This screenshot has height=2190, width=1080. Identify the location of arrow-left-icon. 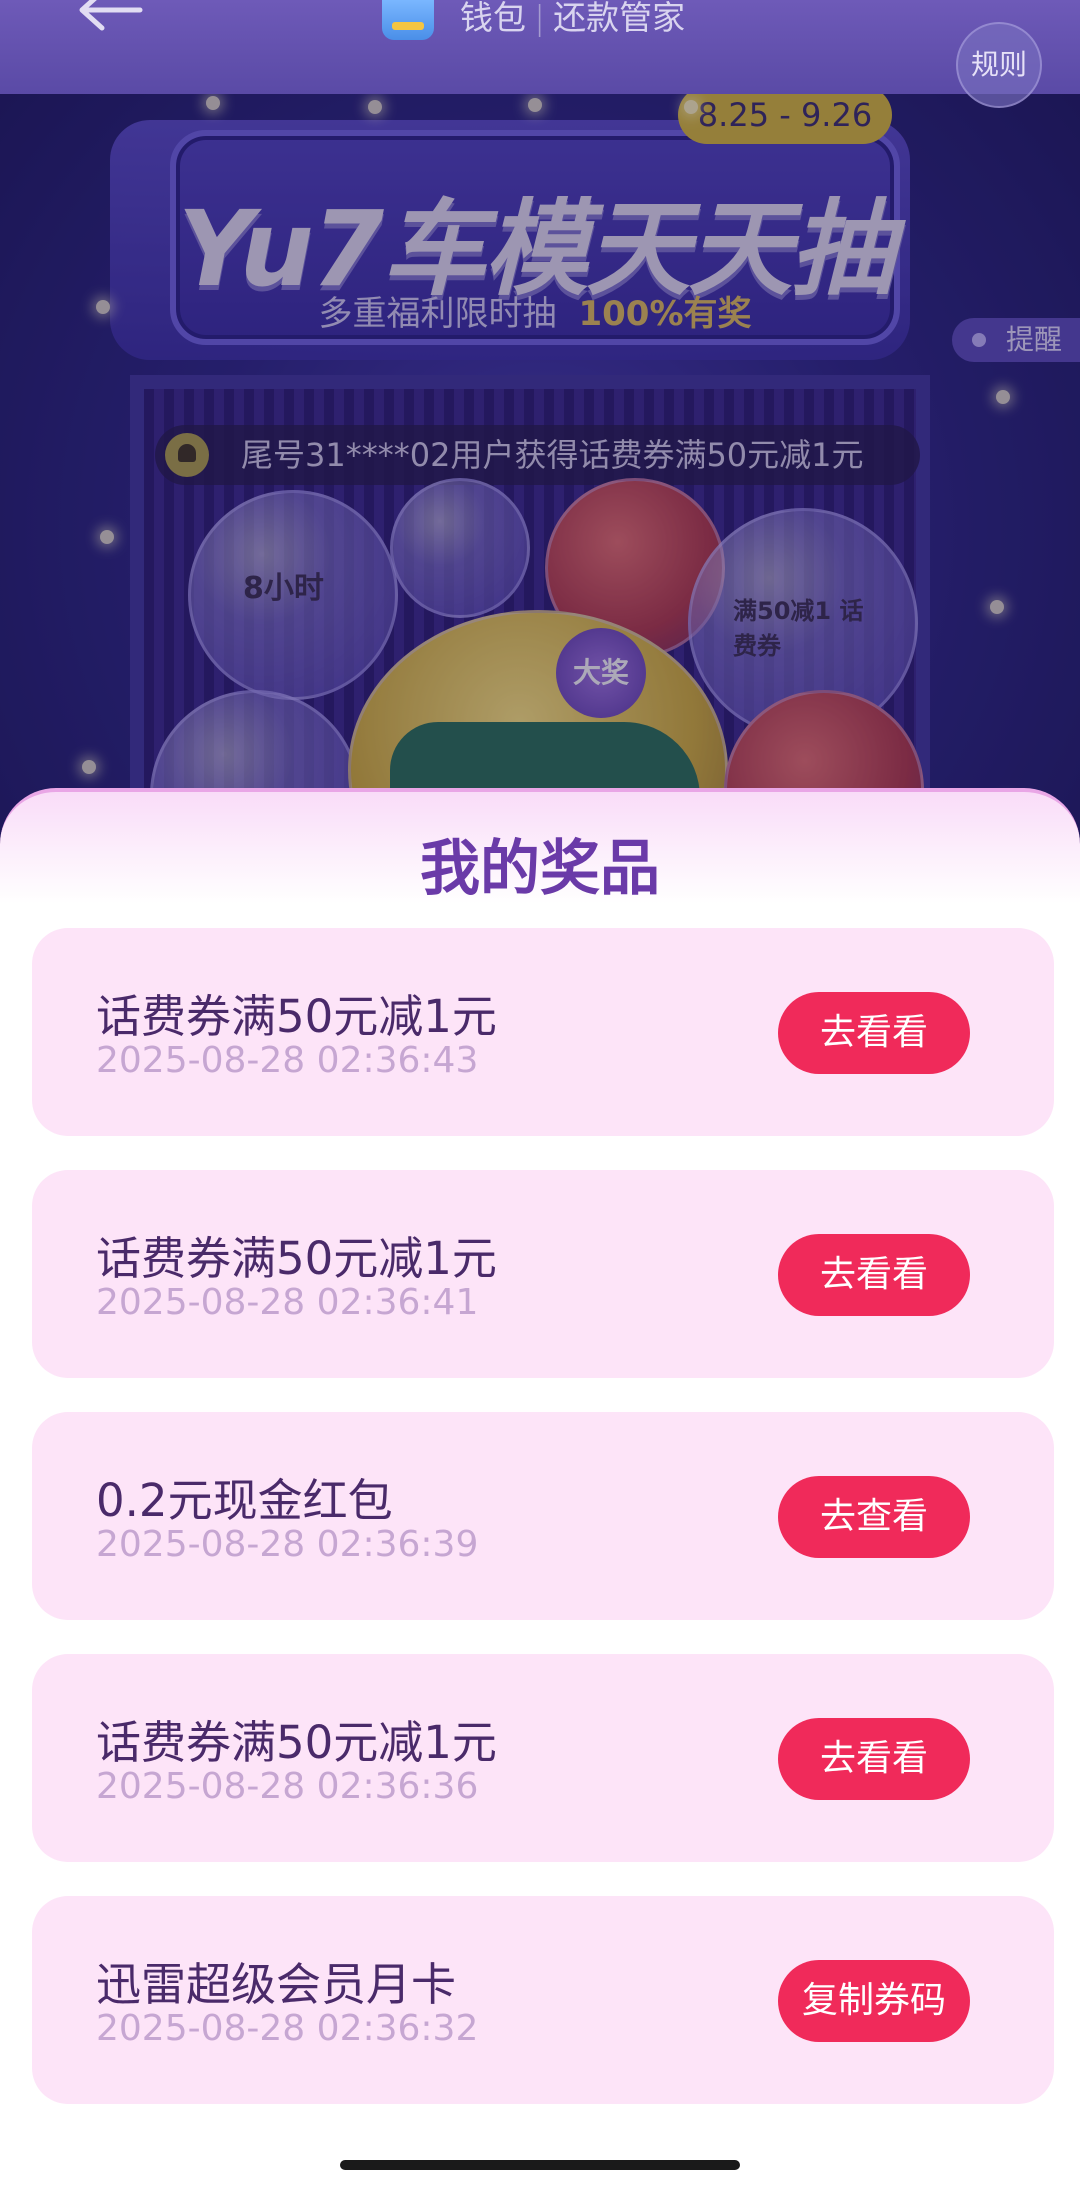
(110, 20).